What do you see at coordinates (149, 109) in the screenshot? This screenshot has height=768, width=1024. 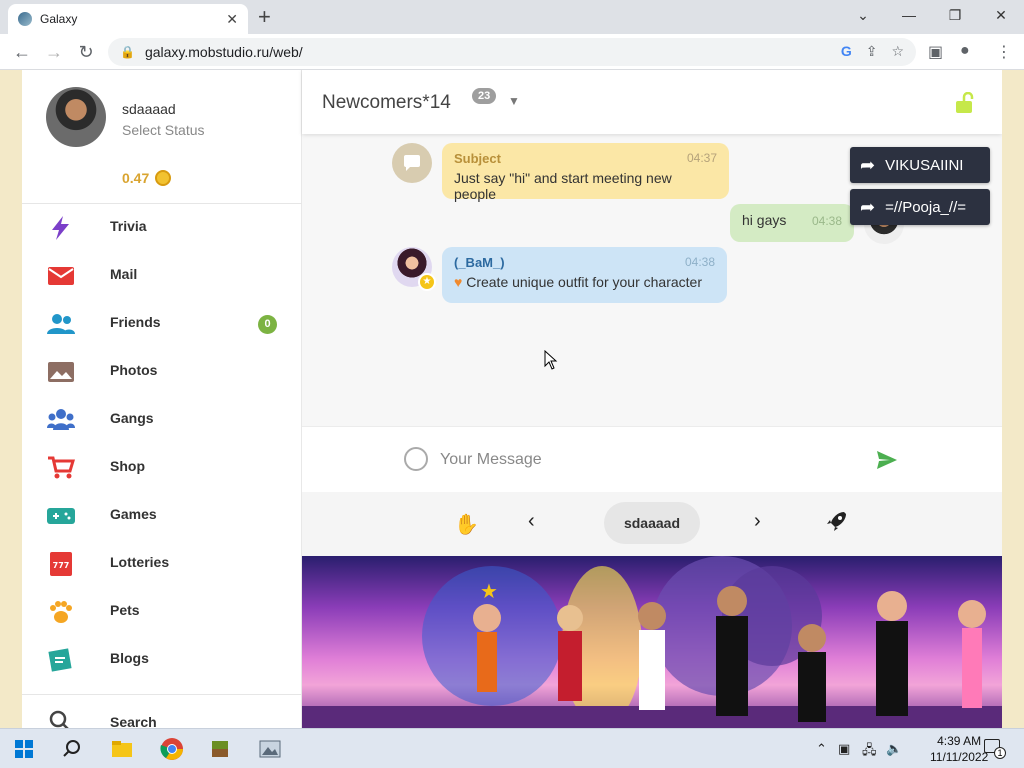 I see `profile-username: sdaaaad` at bounding box center [149, 109].